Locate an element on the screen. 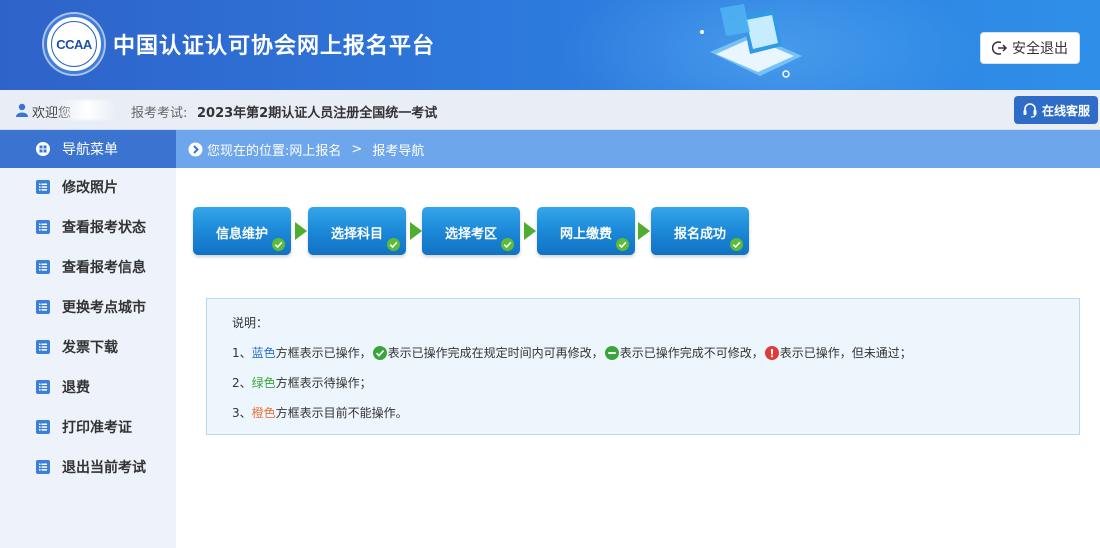  instructions-title: 说明： is located at coordinates (250, 323).